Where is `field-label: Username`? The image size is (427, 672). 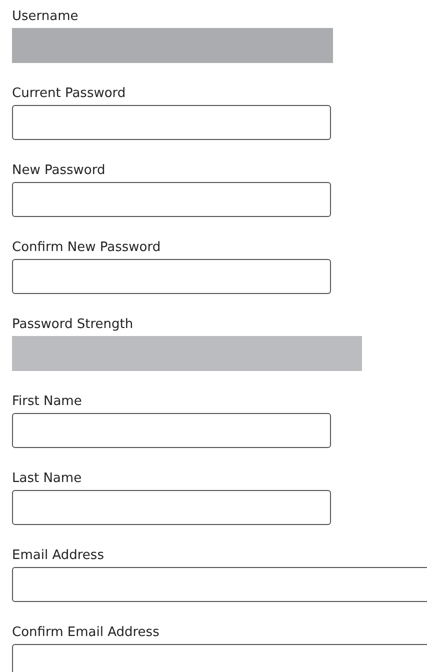
field-label: Username is located at coordinates (46, 17).